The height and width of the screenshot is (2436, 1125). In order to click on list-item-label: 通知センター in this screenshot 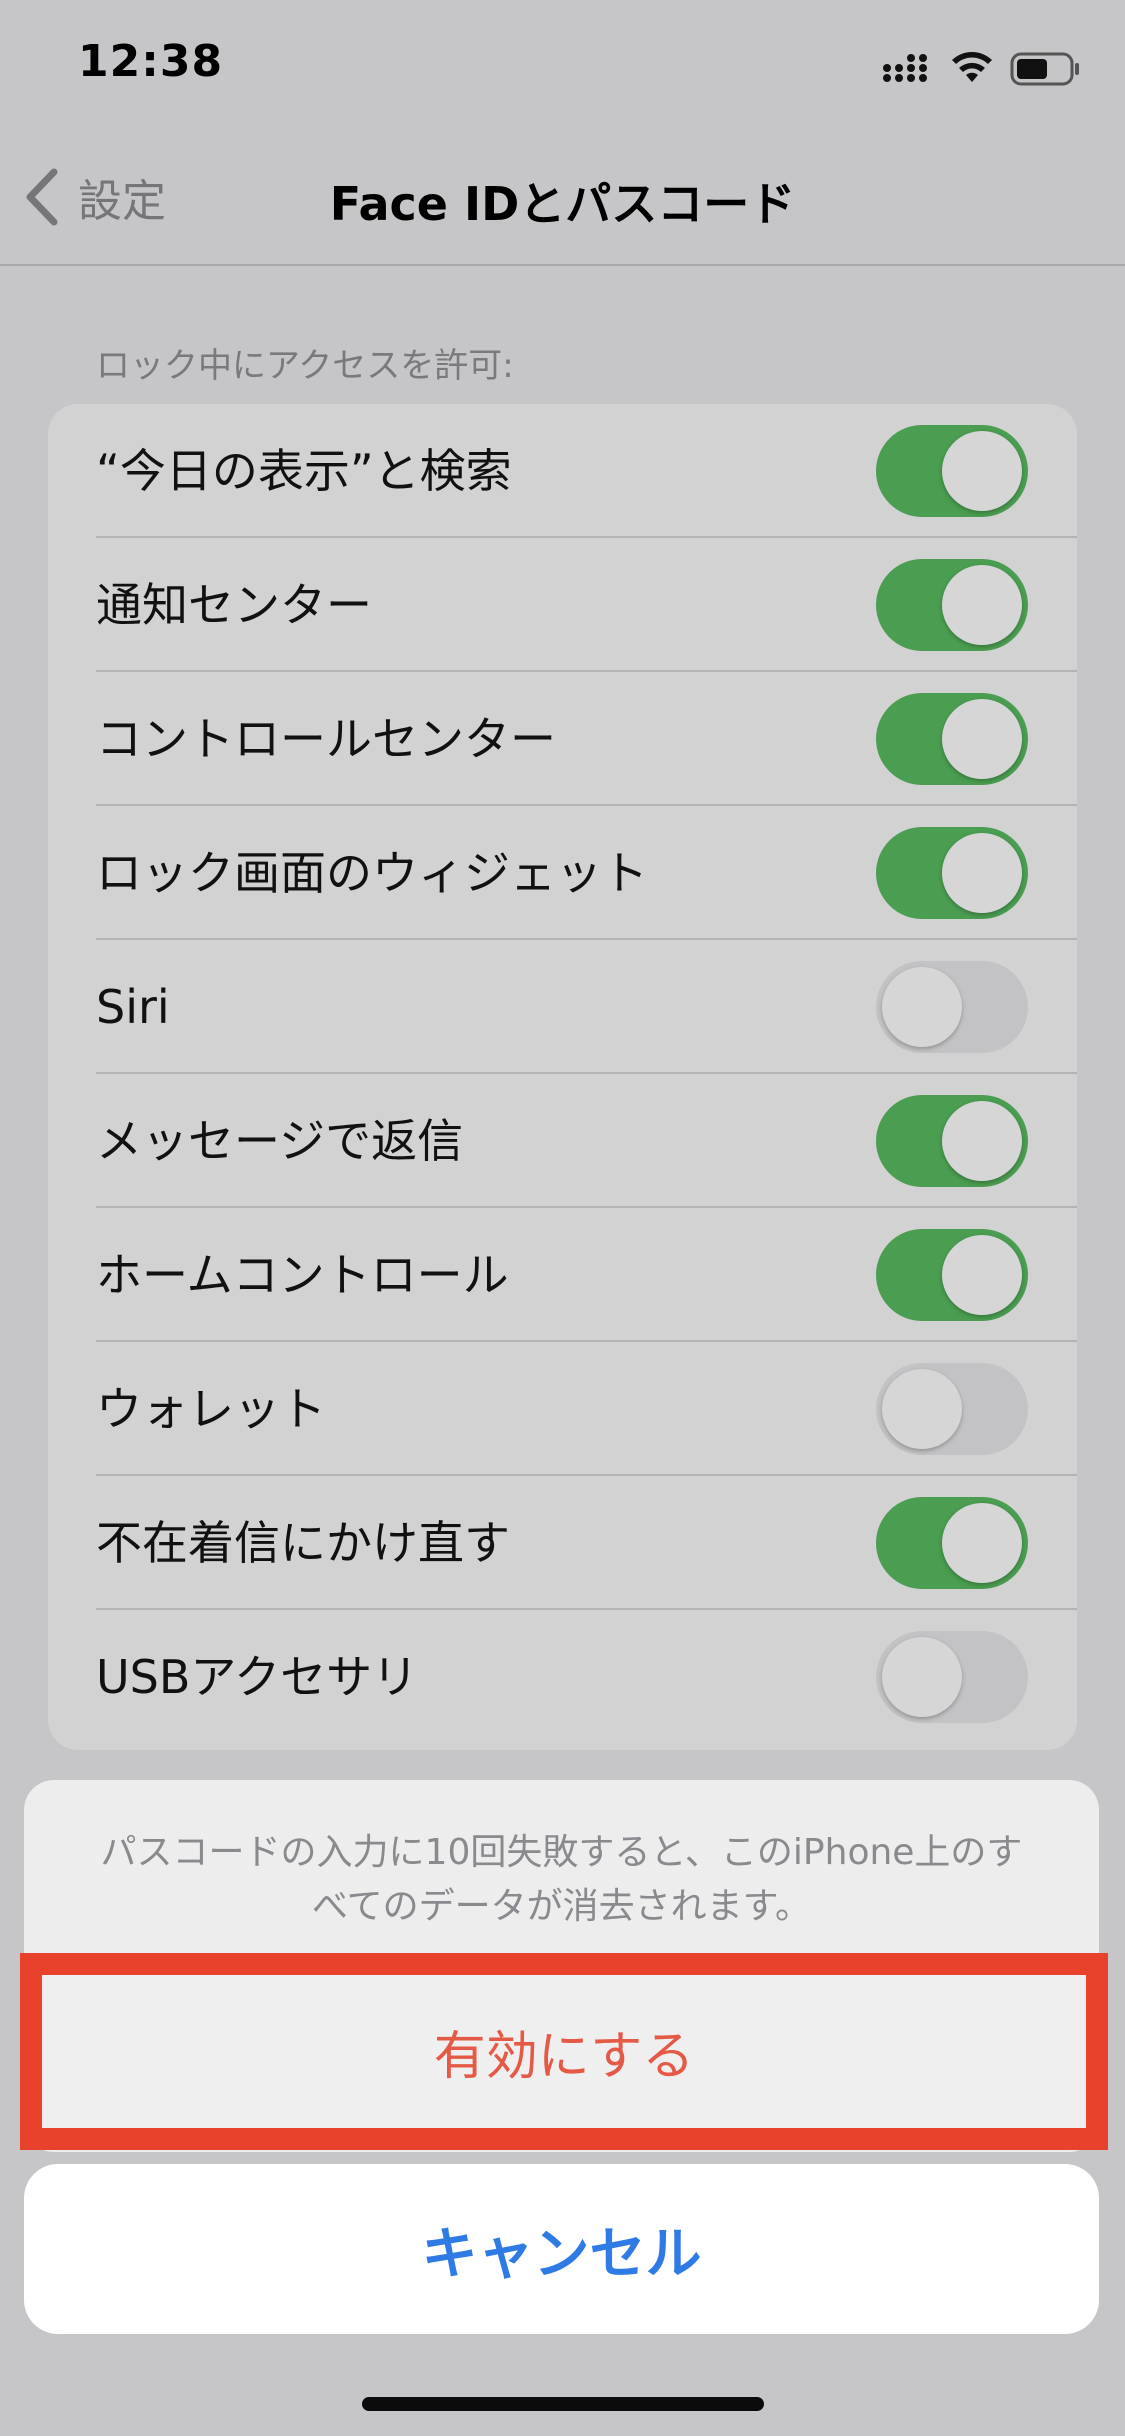, I will do `click(234, 605)`.